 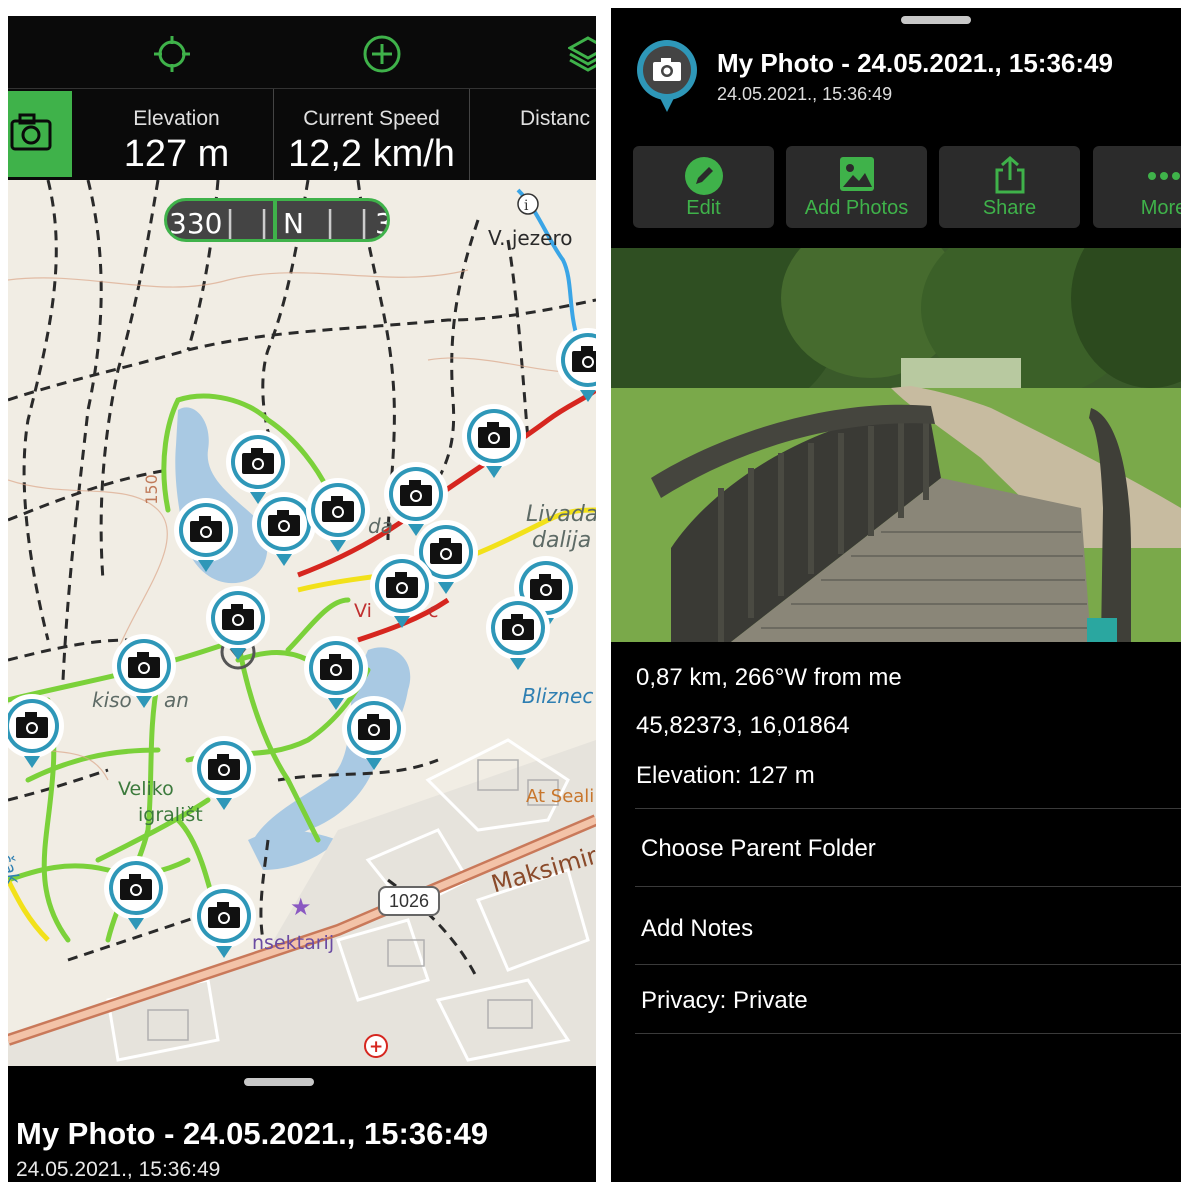 What do you see at coordinates (561, 514) in the screenshot?
I see `map-label-livada: Livada` at bounding box center [561, 514].